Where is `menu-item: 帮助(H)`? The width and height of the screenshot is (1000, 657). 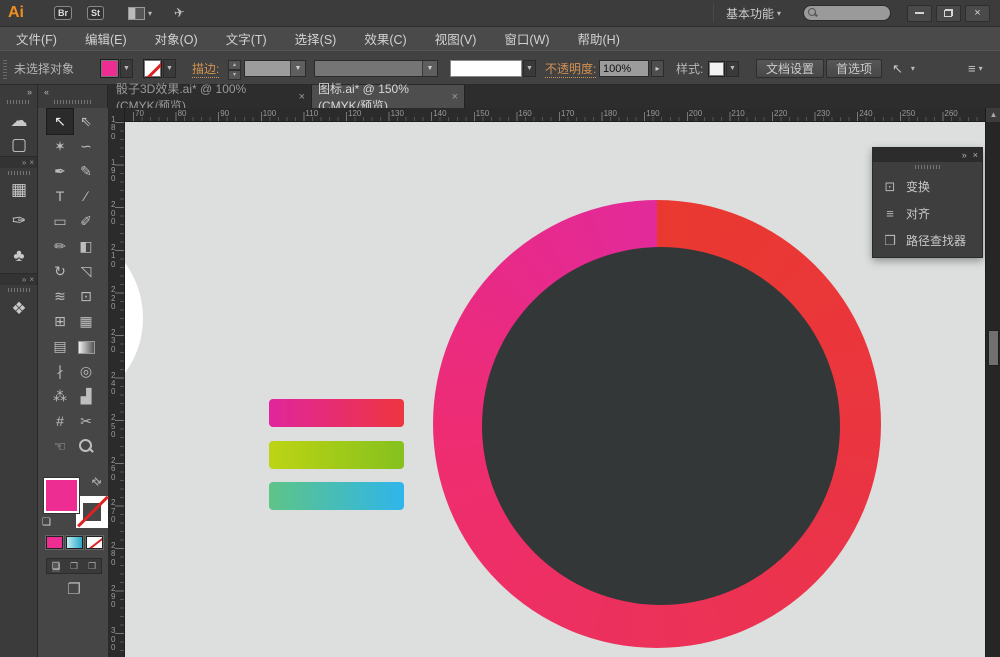
menu-item: 帮助(H) is located at coordinates (599, 38).